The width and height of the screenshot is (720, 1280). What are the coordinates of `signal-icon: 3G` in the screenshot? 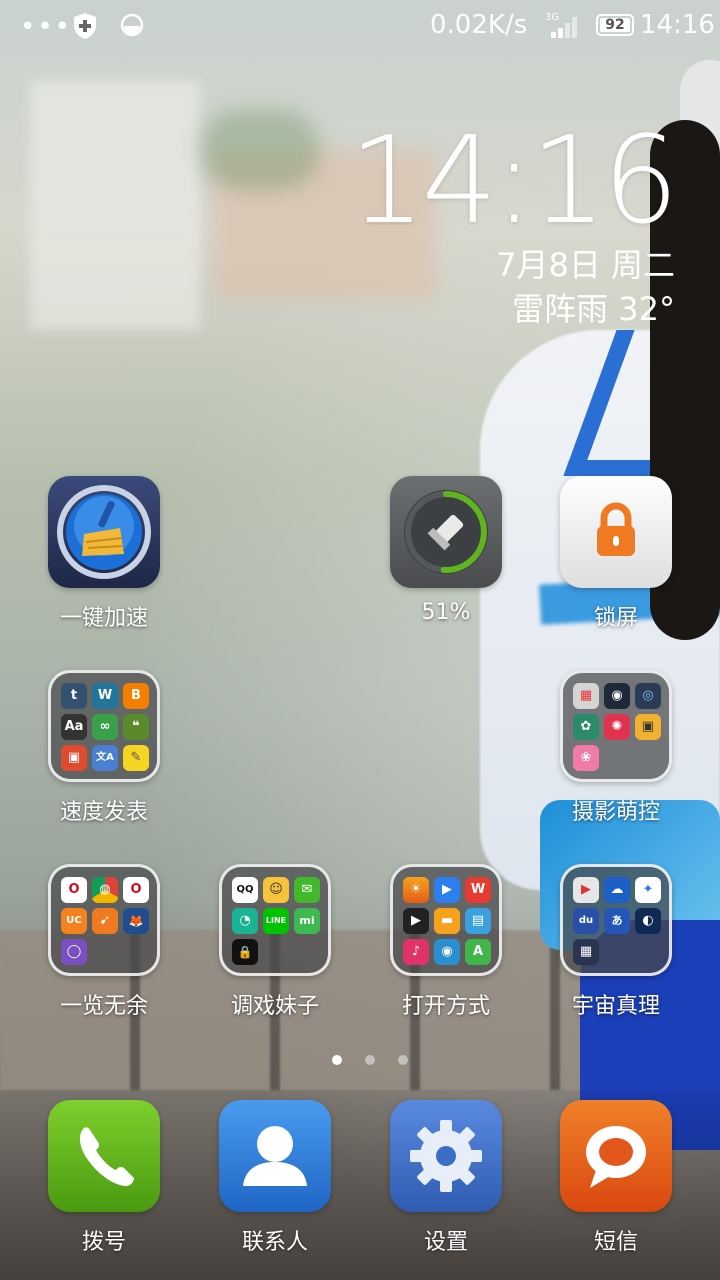 It's located at (561, 25).